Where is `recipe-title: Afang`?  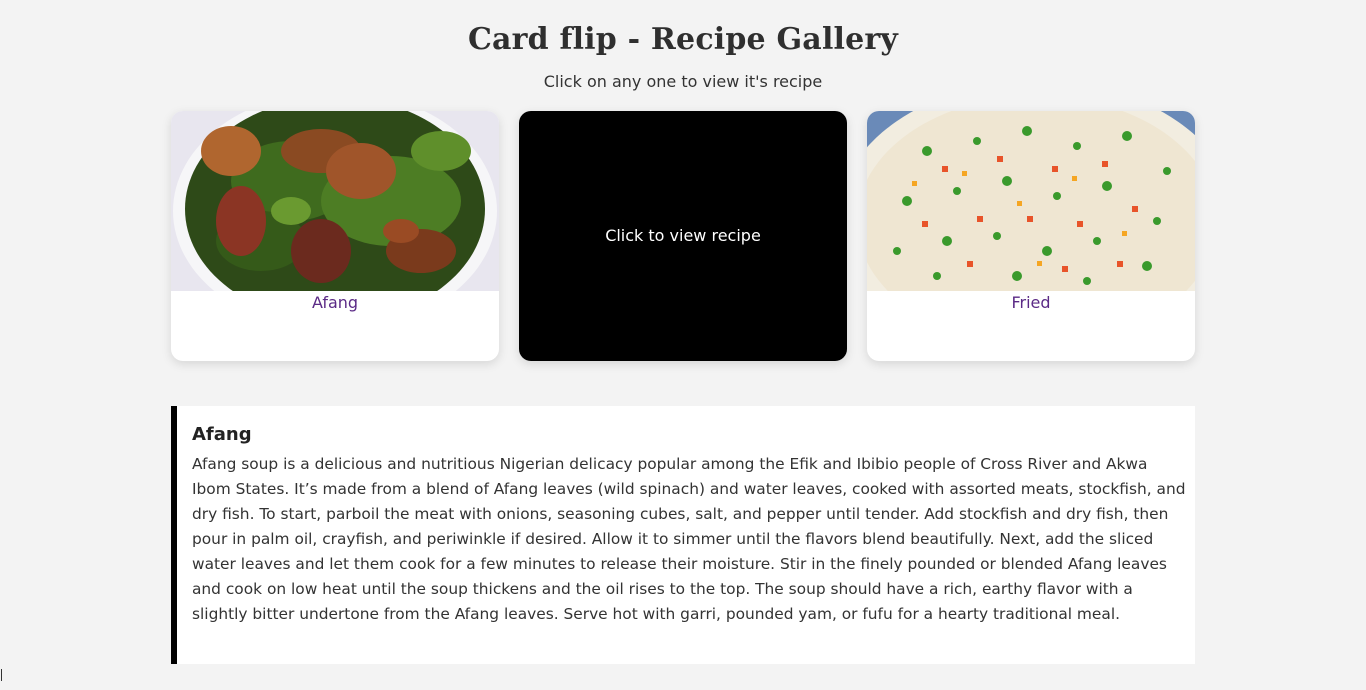
recipe-title: Afang is located at coordinates (222, 434).